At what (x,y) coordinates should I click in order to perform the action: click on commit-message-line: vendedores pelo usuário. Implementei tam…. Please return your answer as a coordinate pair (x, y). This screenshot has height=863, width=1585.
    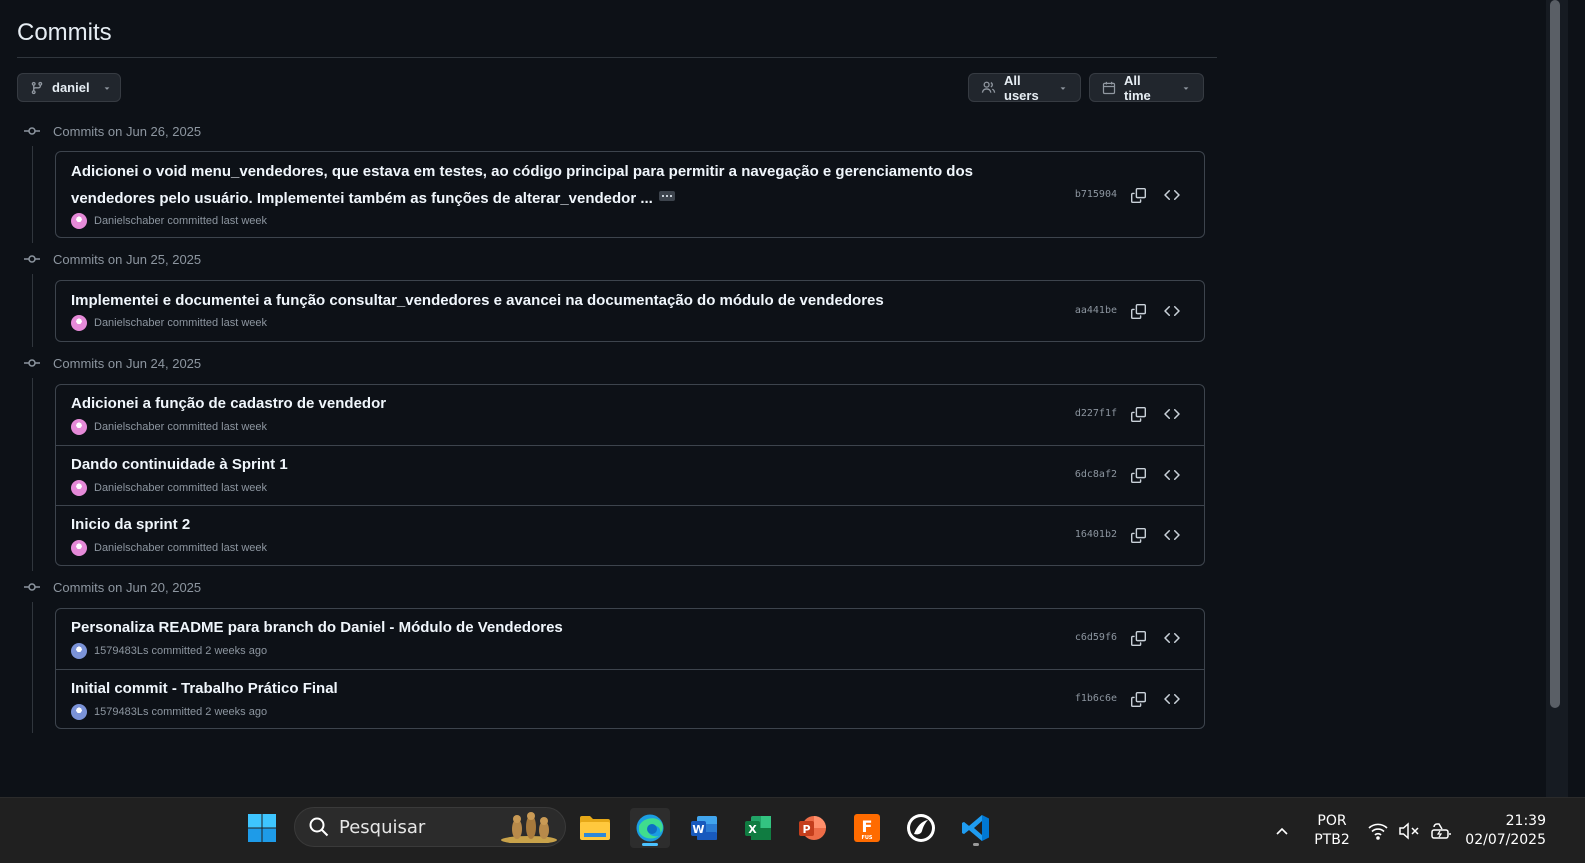
    Looking at the image, I should click on (362, 198).